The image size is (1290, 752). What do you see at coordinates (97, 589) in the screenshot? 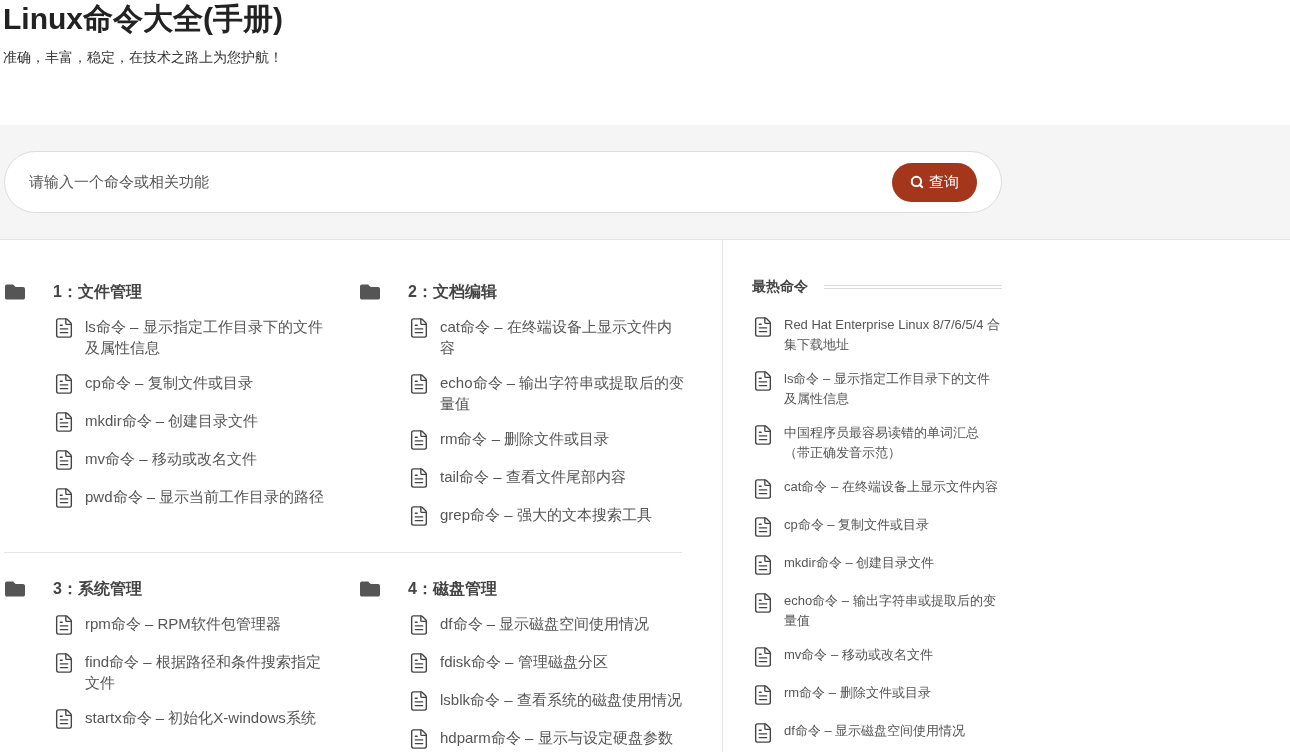
I see `category-heading: 3：系统管理` at bounding box center [97, 589].